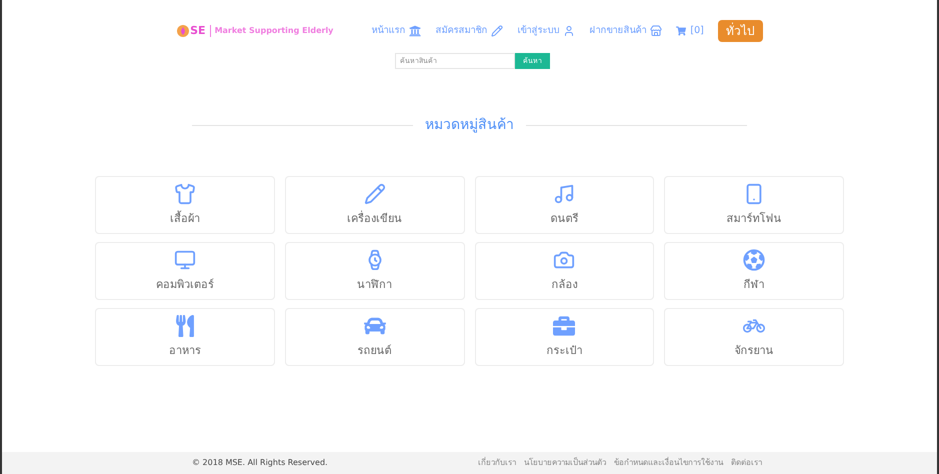 Image resolution: width=939 pixels, height=474 pixels. Describe the element at coordinates (754, 350) in the screenshot. I see `category-label: จักรยาน` at that location.